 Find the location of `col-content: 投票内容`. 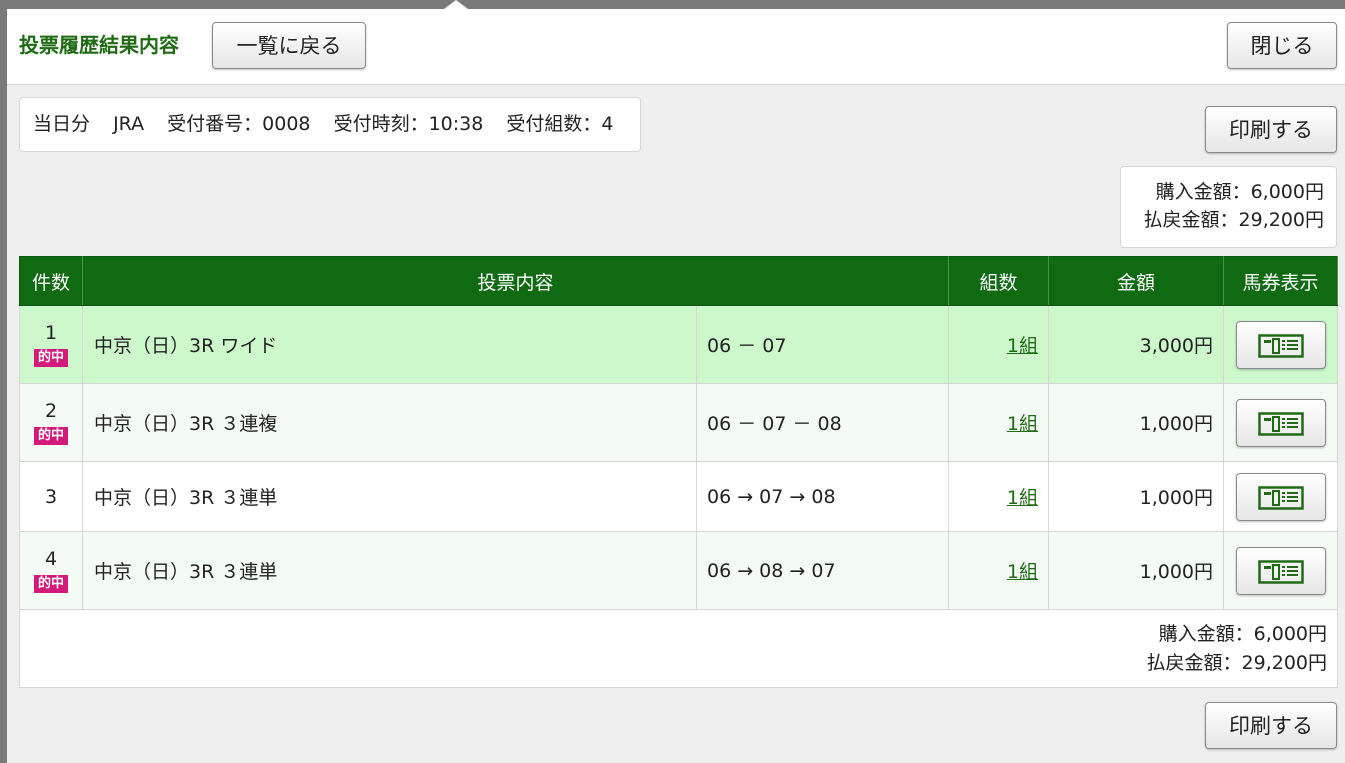

col-content: 投票内容 is located at coordinates (515, 281).